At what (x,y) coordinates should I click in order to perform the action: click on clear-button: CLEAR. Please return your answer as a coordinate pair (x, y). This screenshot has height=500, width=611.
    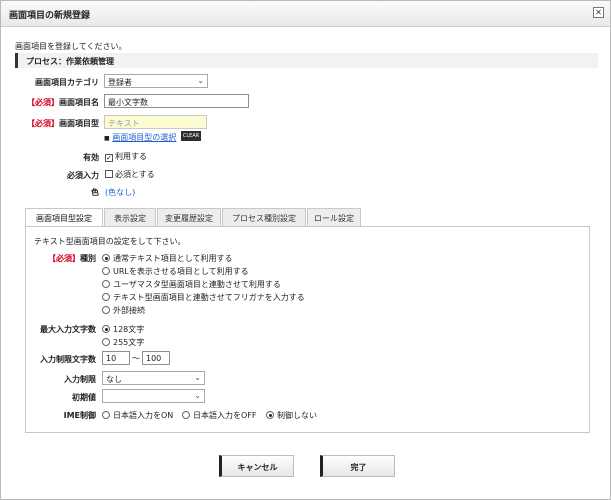
    Looking at the image, I should click on (191, 136).